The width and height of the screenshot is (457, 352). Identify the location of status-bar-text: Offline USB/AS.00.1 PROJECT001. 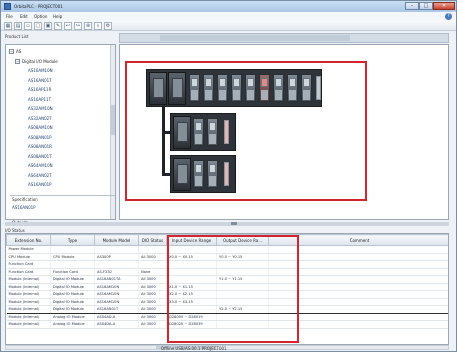
(194, 348).